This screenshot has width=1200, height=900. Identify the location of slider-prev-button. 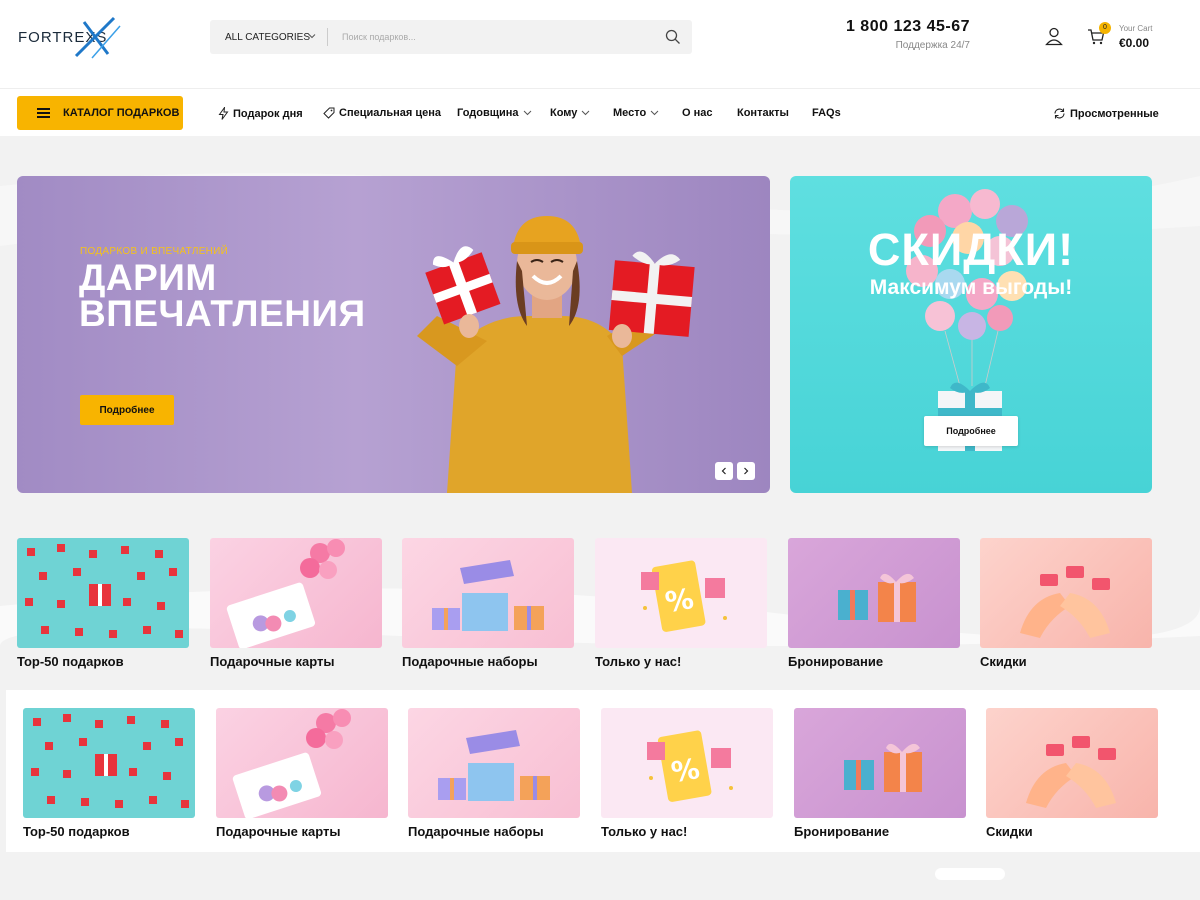
(724, 471).